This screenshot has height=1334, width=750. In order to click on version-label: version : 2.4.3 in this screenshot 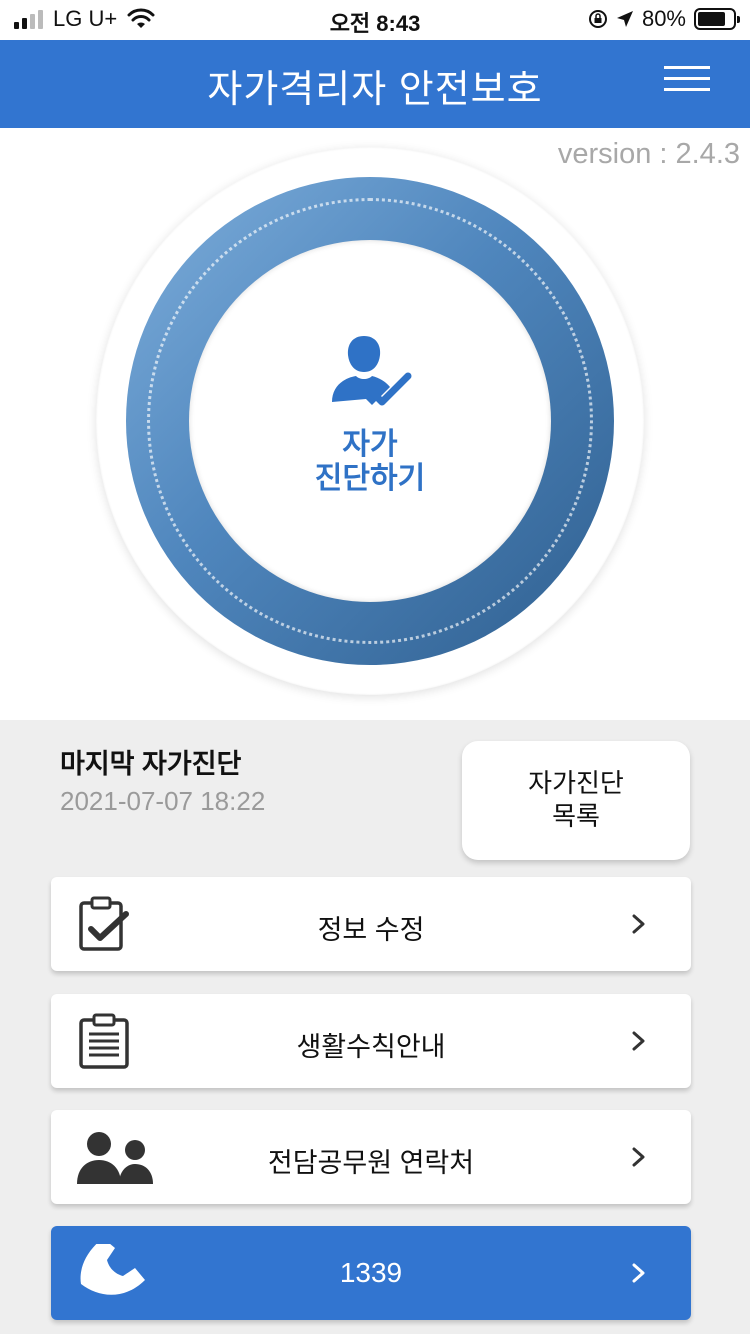, I will do `click(648, 154)`.